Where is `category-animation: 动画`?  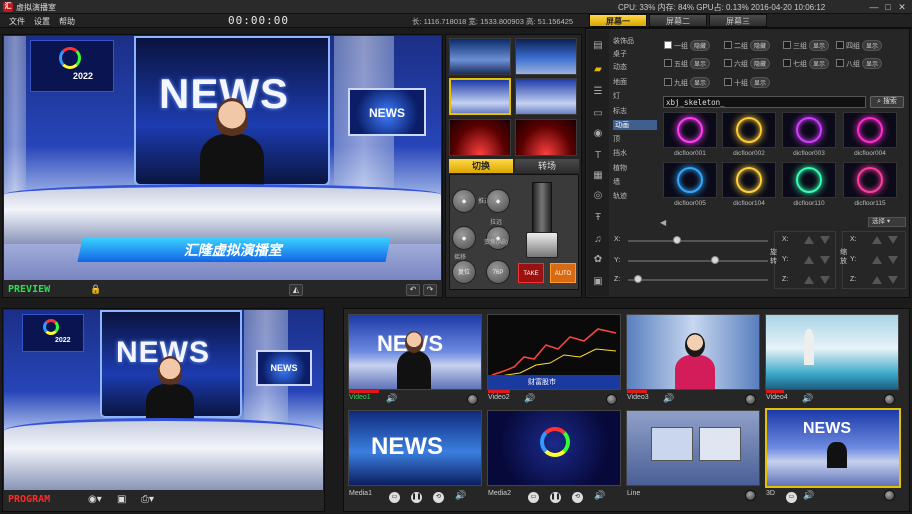 category-animation: 动画 is located at coordinates (635, 125).